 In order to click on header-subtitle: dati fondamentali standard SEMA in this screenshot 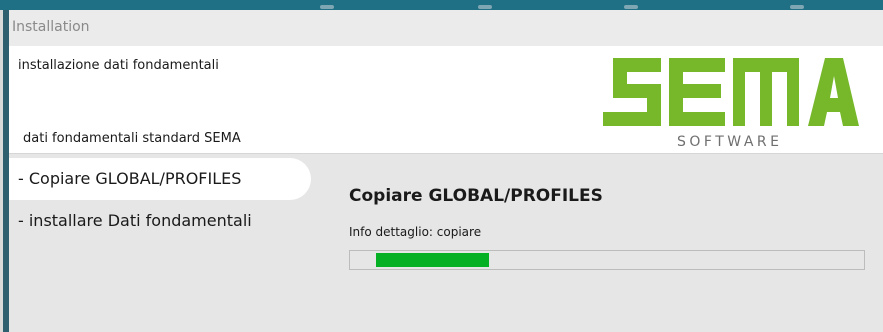, I will do `click(132, 138)`.